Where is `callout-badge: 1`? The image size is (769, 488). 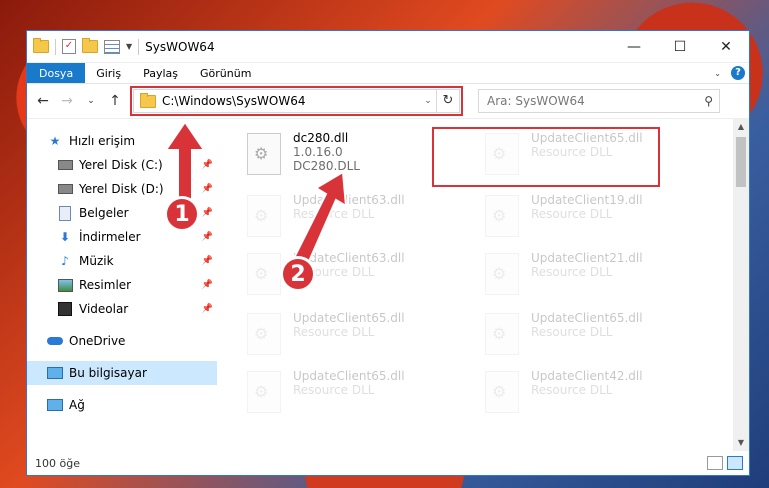
callout-badge: 1 is located at coordinates (182, 214).